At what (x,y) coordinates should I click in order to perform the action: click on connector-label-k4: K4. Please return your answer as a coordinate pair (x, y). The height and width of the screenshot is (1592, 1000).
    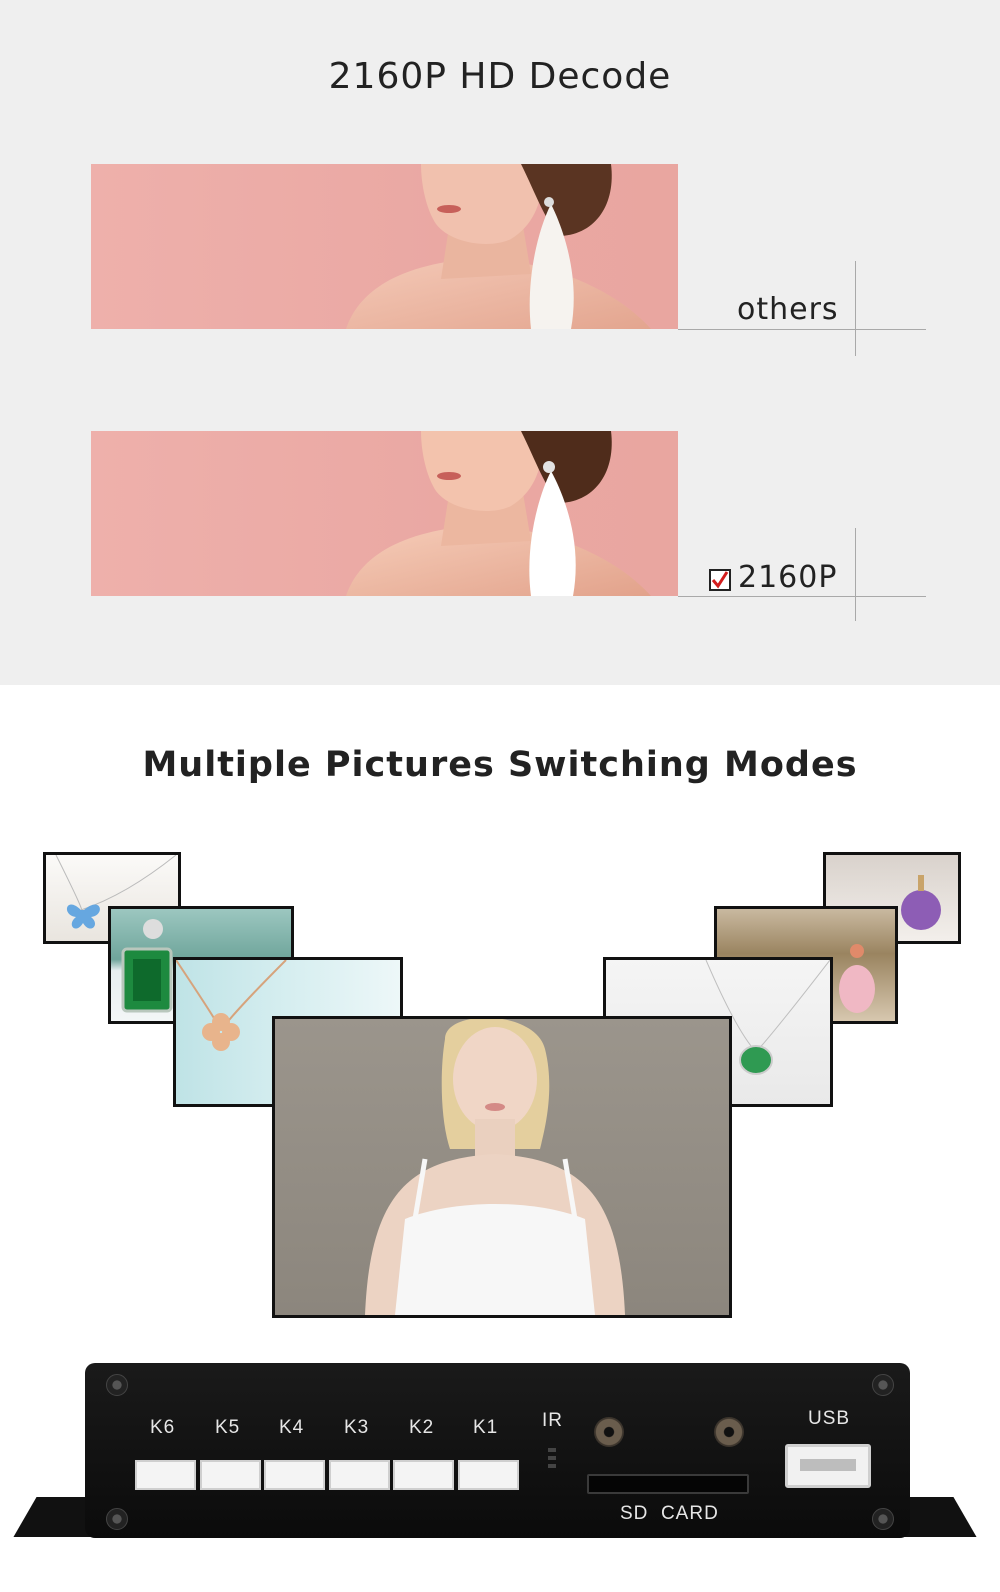
    Looking at the image, I should click on (292, 1427).